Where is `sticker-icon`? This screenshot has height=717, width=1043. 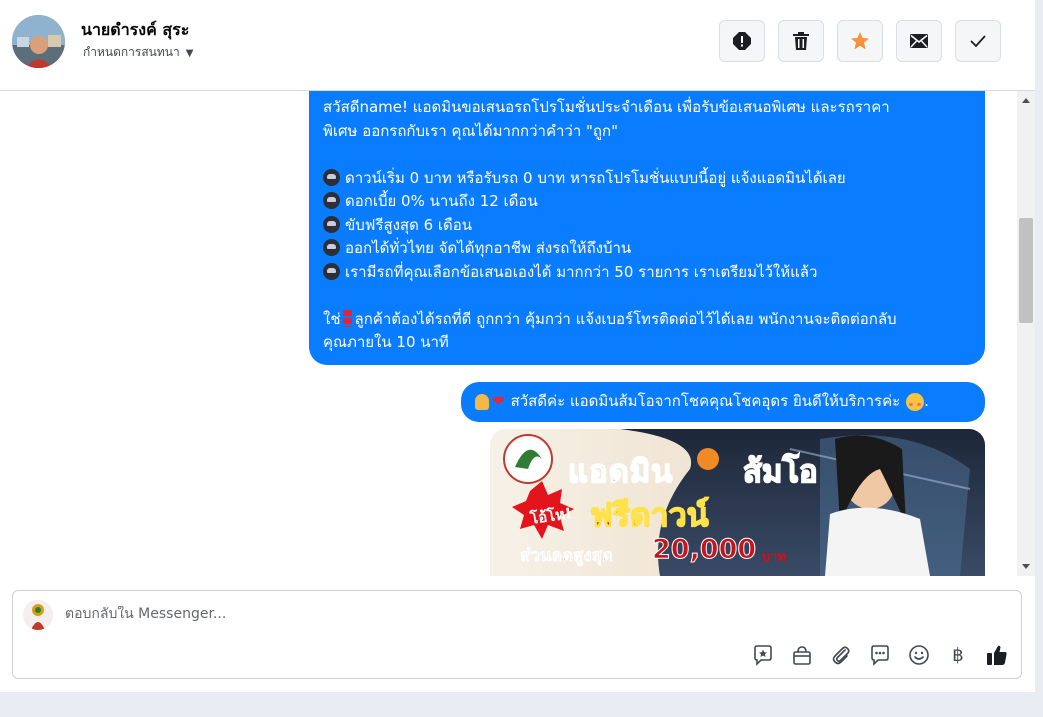 sticker-icon is located at coordinates (763, 655).